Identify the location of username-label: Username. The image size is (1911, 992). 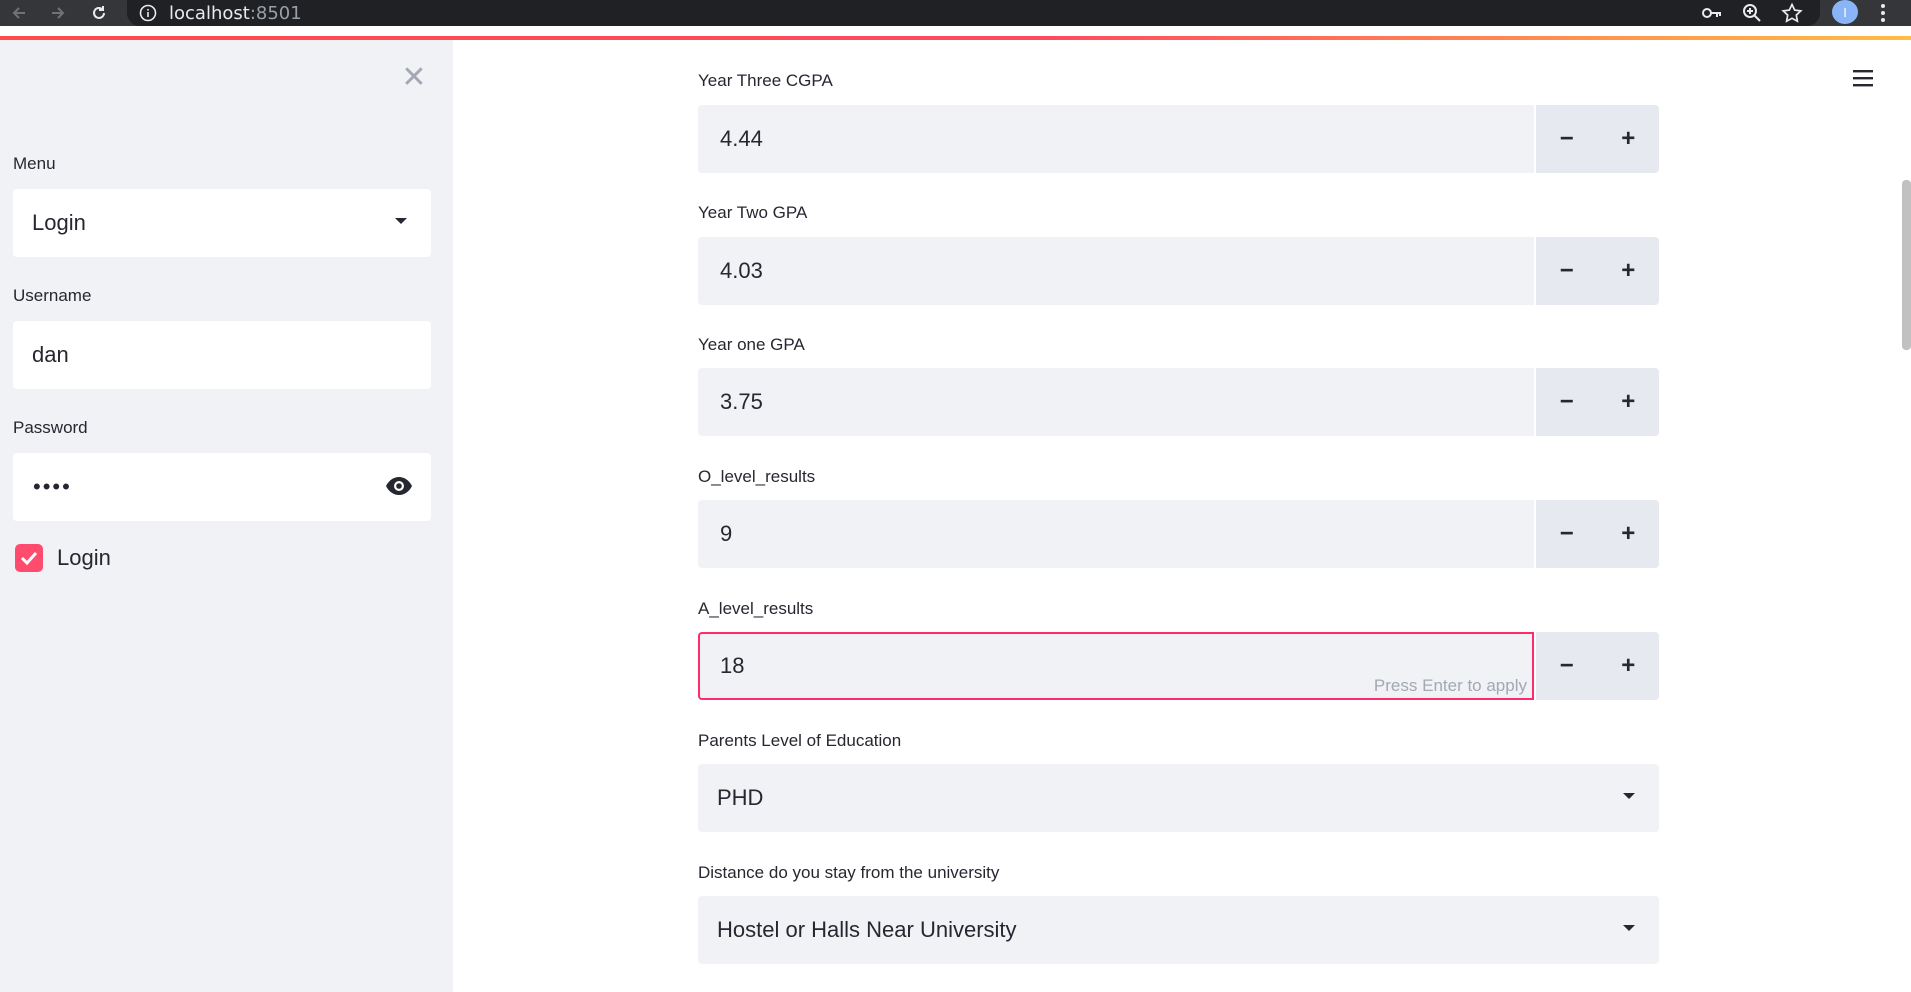
(52, 295).